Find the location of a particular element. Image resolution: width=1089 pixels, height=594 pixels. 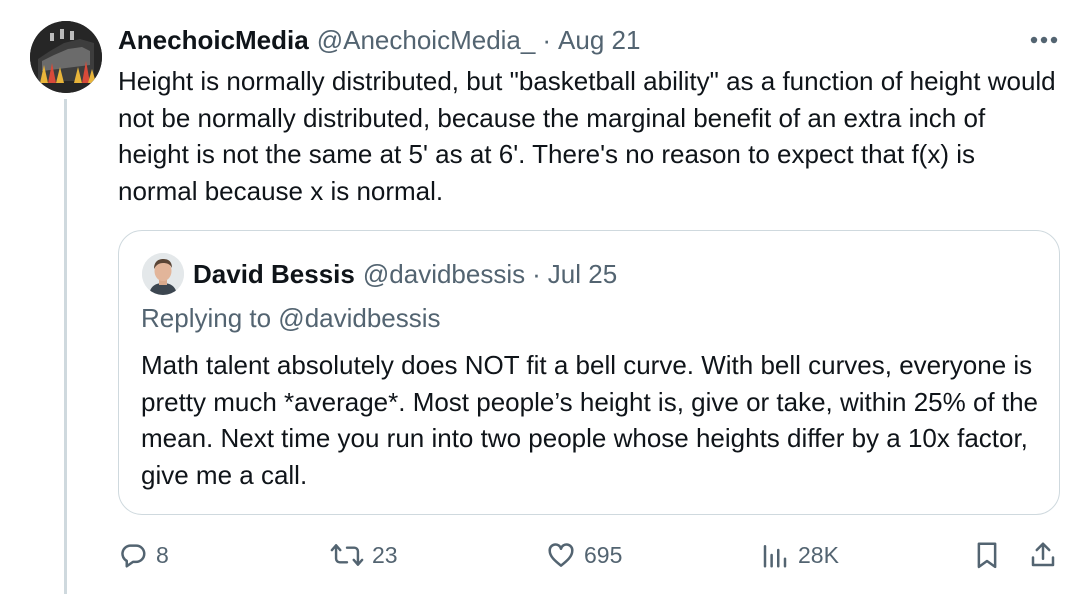

repost-arrows-icon is located at coordinates (347, 555).